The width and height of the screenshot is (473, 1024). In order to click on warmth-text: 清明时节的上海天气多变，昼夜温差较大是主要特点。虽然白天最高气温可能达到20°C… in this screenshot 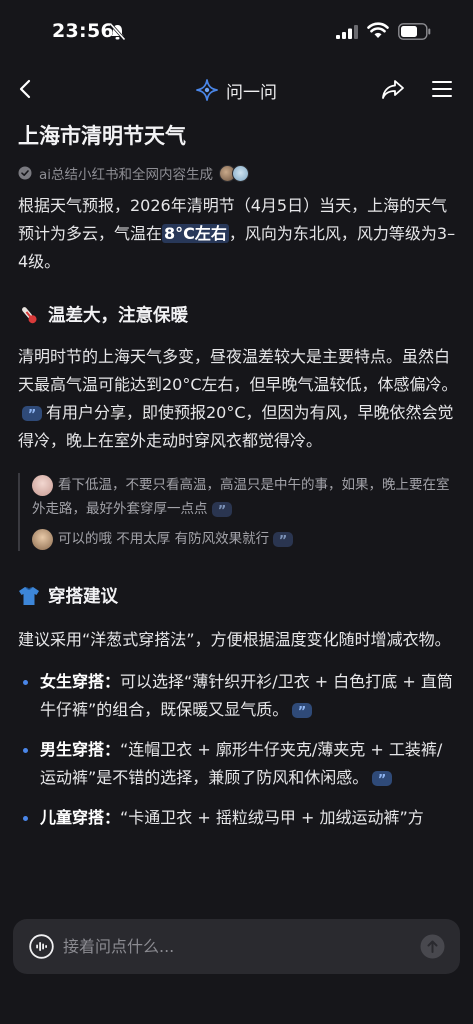, I will do `click(238, 370)`.